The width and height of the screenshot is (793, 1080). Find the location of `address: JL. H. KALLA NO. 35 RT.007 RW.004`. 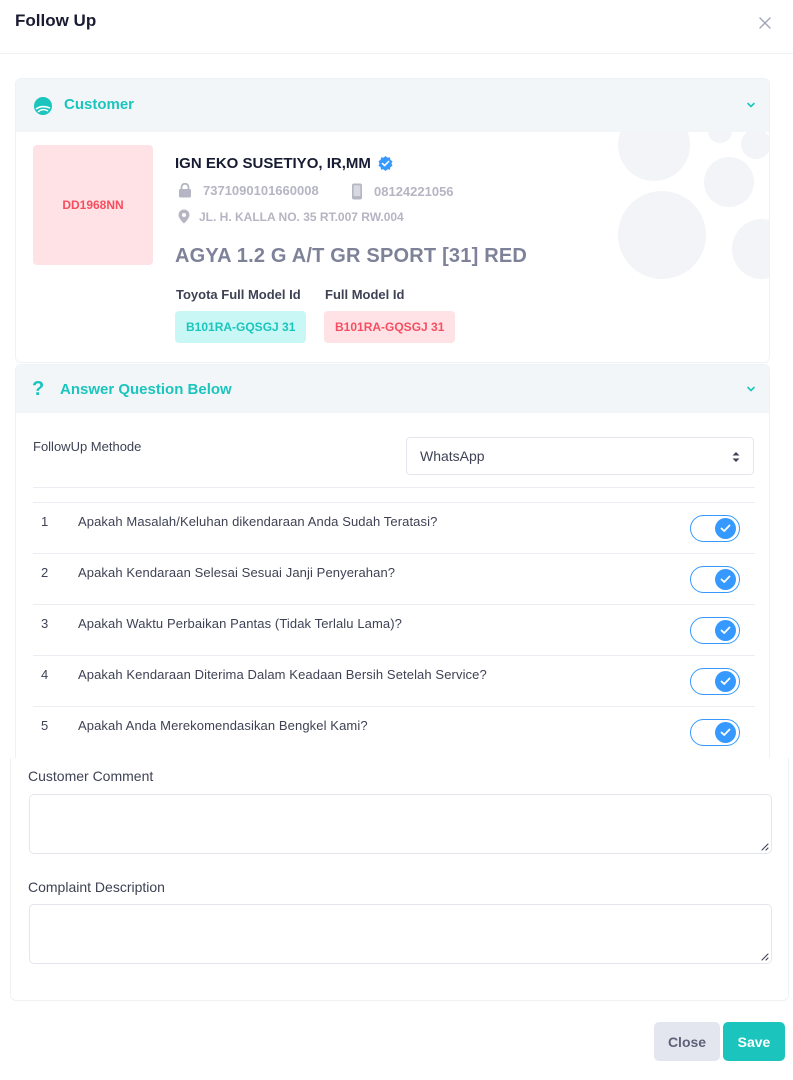

address: JL. H. KALLA NO. 35 RT.007 RW.004 is located at coordinates (301, 216).